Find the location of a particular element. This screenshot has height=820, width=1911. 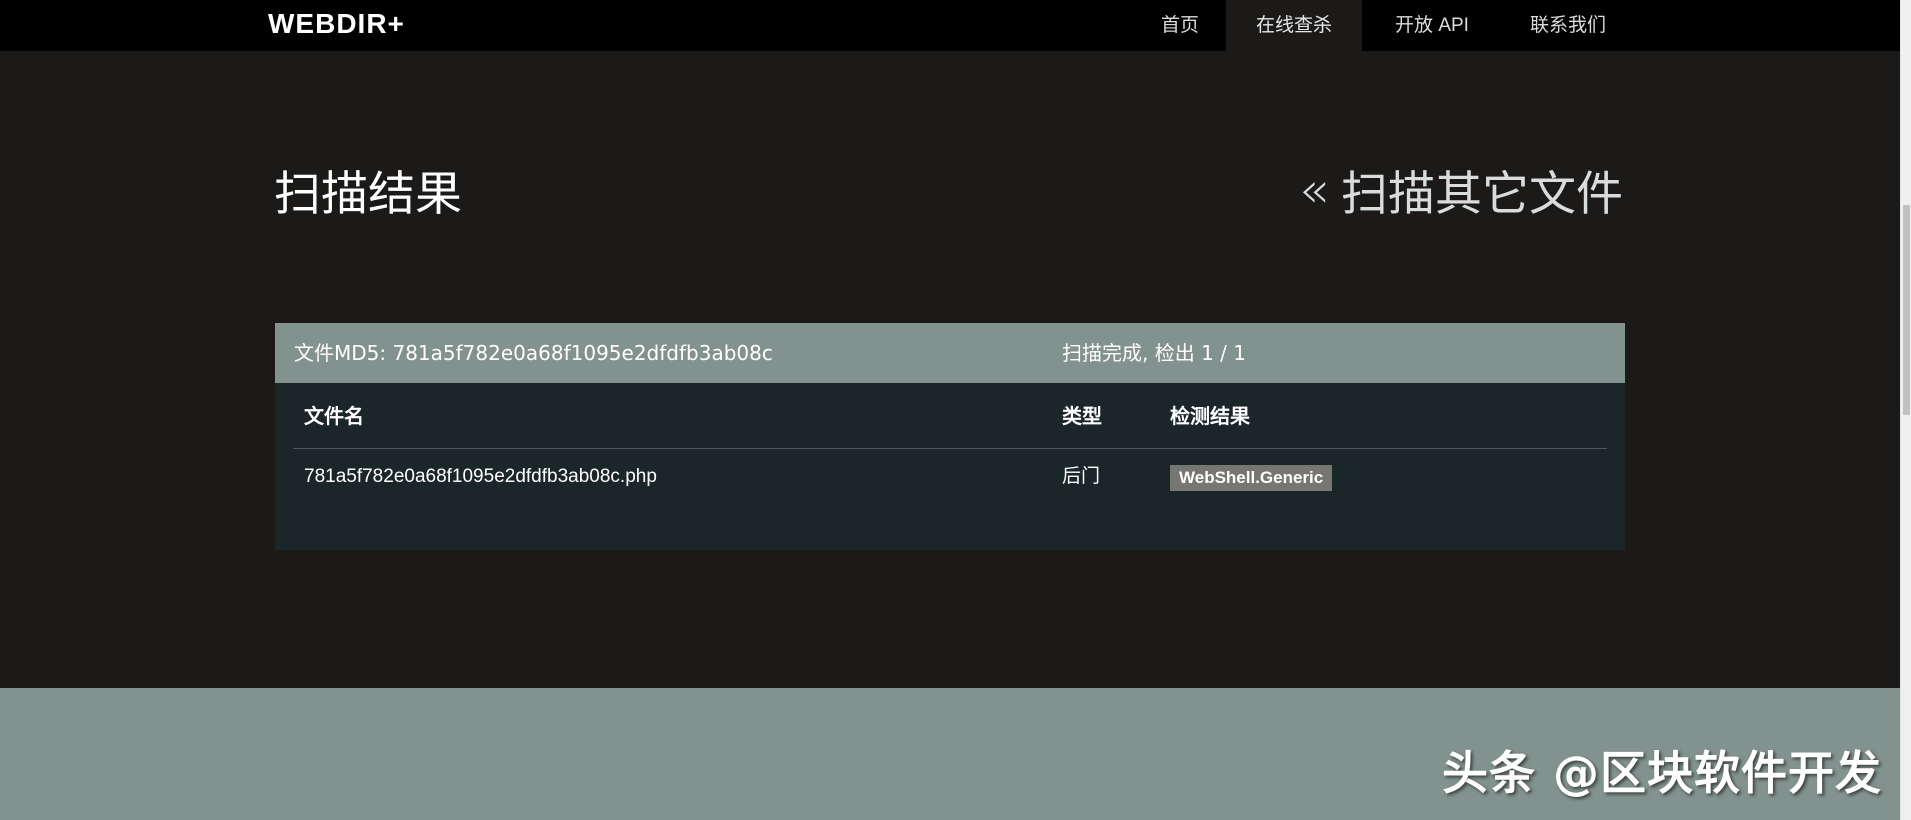

vertical-scrollbar is located at coordinates (1905, 410).